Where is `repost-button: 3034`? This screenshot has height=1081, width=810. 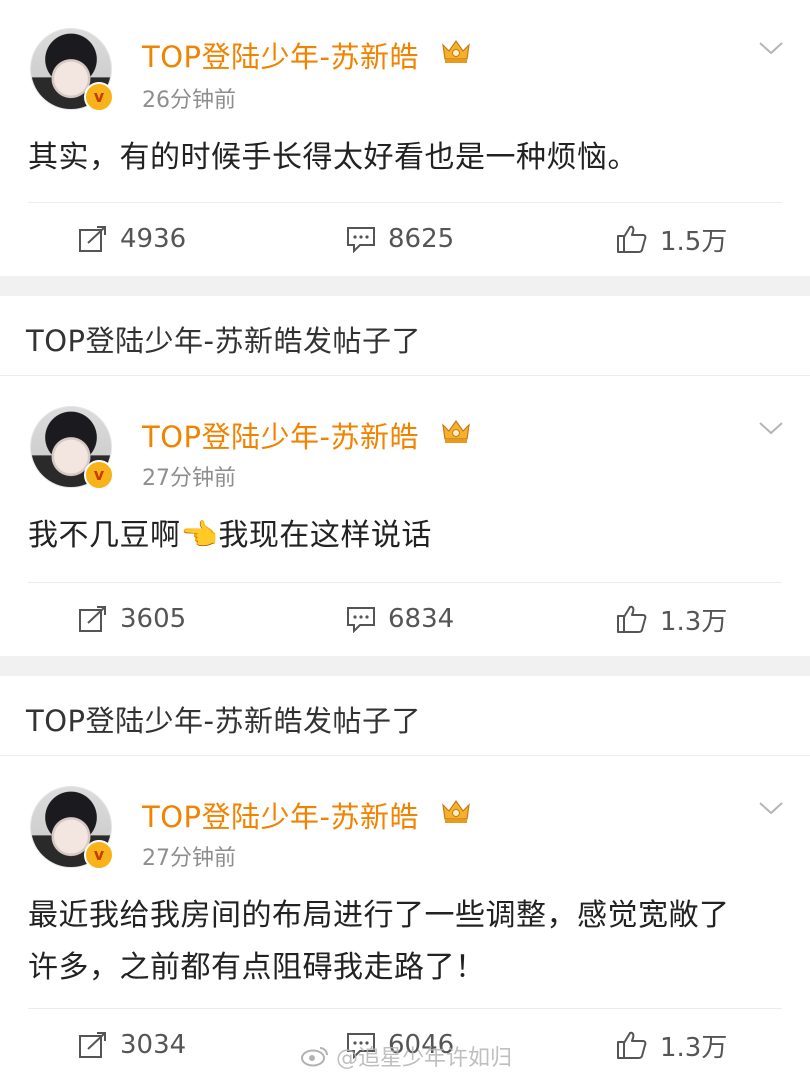
repost-button: 3034 is located at coordinates (132, 1045).